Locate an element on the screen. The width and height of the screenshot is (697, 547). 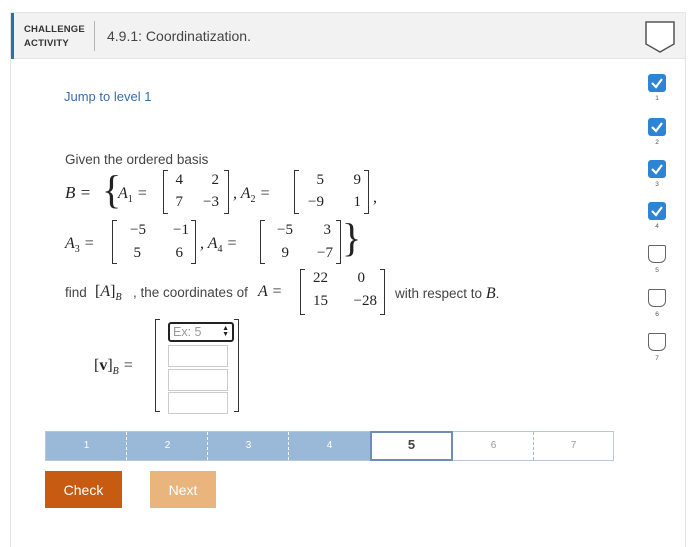
level-2-check-icon is located at coordinates (657, 127).